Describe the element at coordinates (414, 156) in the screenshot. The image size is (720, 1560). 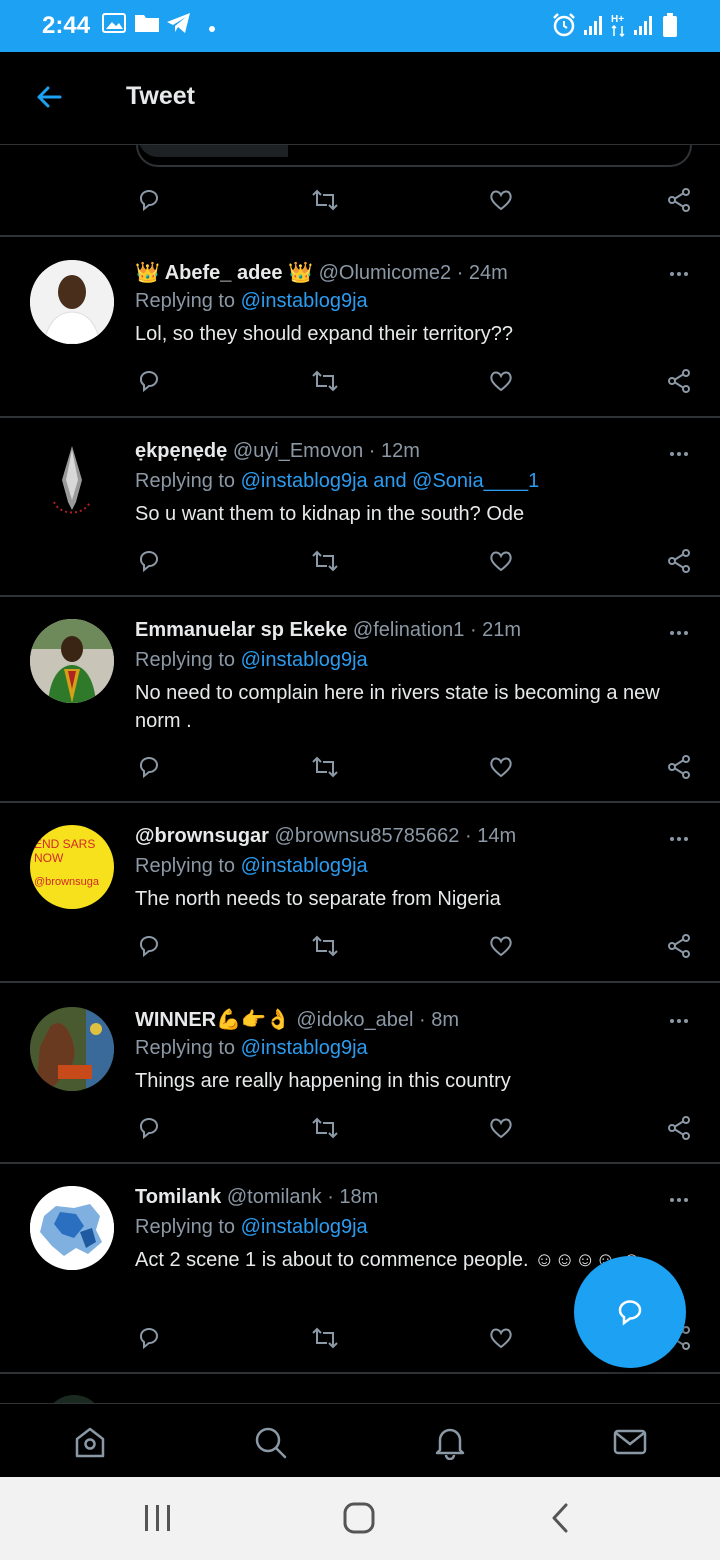
I see `partial-media-card` at that location.